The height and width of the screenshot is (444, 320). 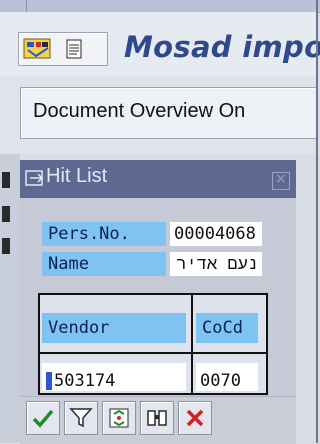 I want to click on column-header-cocd: CoCd, so click(x=227, y=328).